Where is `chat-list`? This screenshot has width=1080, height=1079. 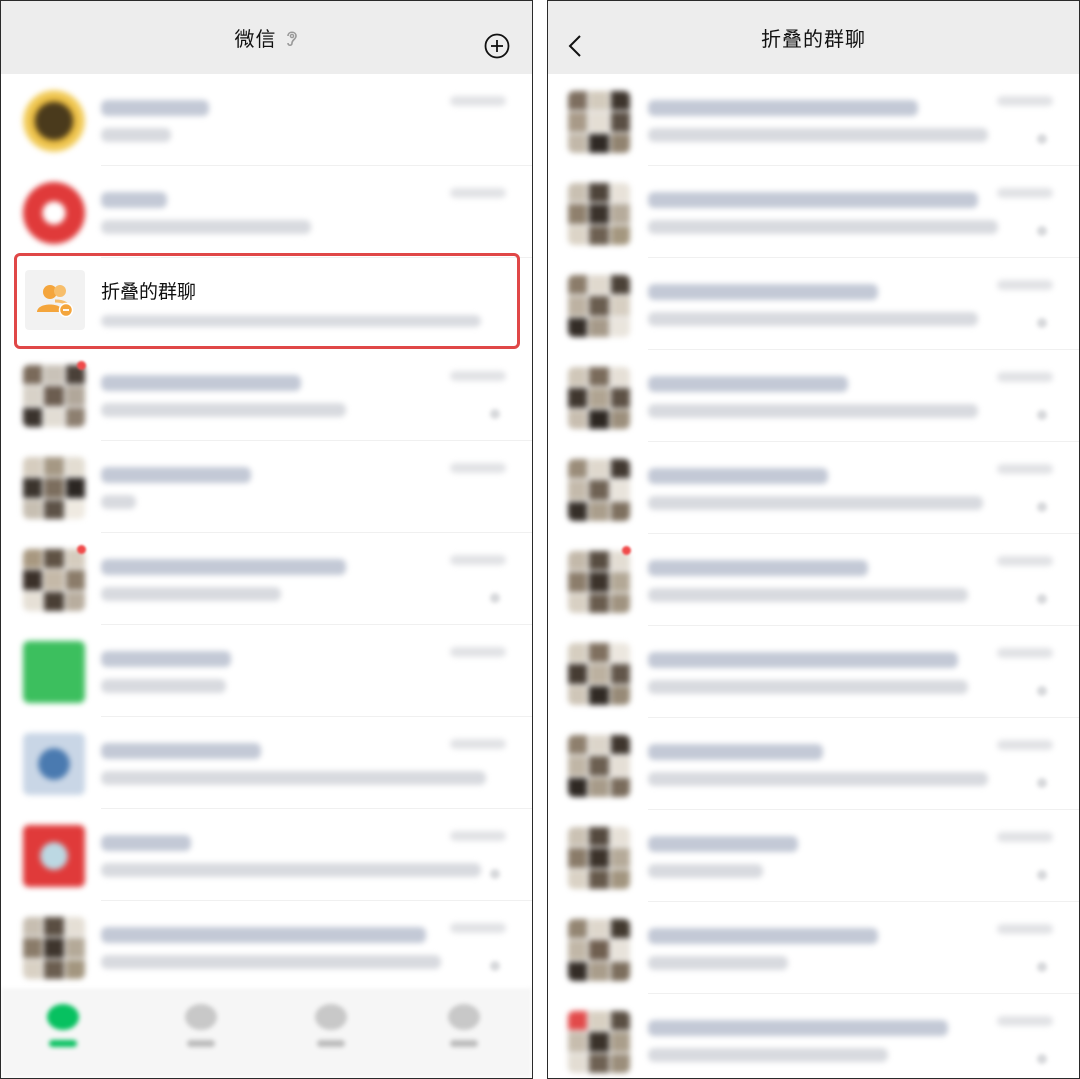 chat-list is located at coordinates (266, 166).